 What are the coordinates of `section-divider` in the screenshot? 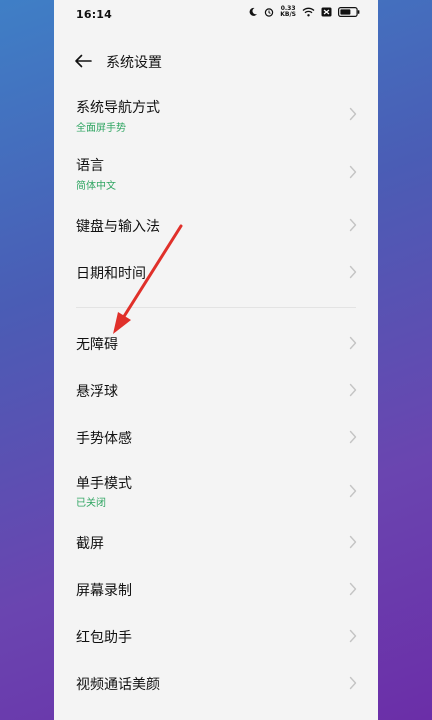 It's located at (216, 307).